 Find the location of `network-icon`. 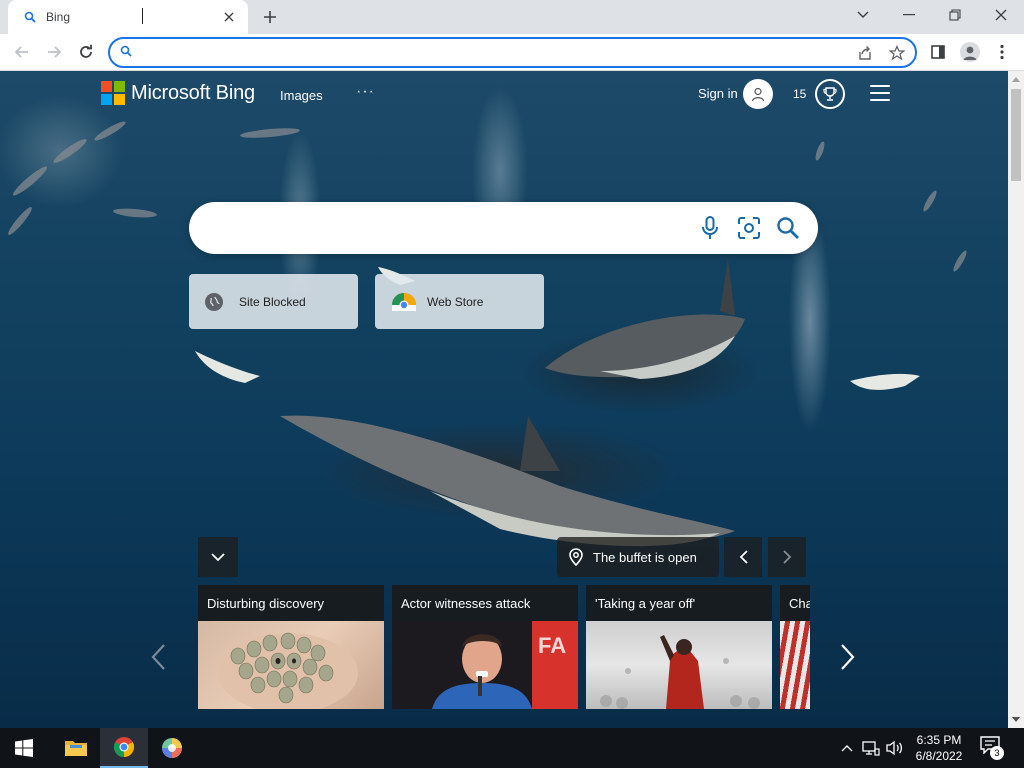

network-icon is located at coordinates (871, 748).